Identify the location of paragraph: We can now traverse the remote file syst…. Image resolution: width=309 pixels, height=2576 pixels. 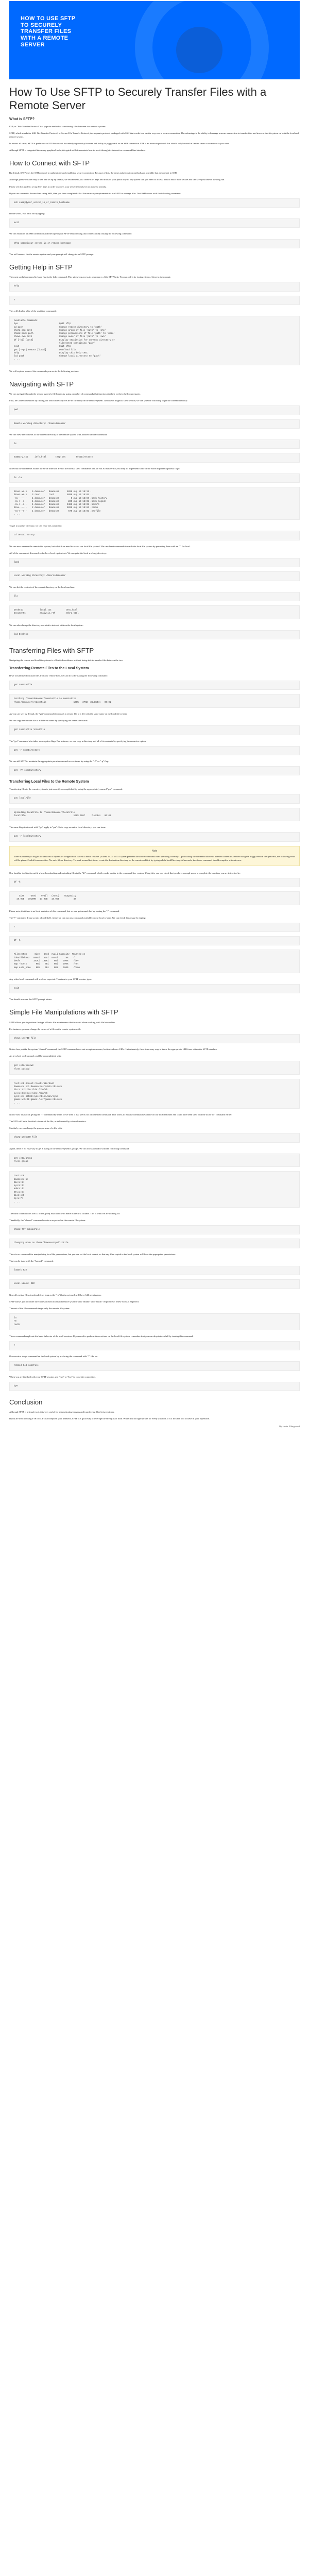
(100, 546).